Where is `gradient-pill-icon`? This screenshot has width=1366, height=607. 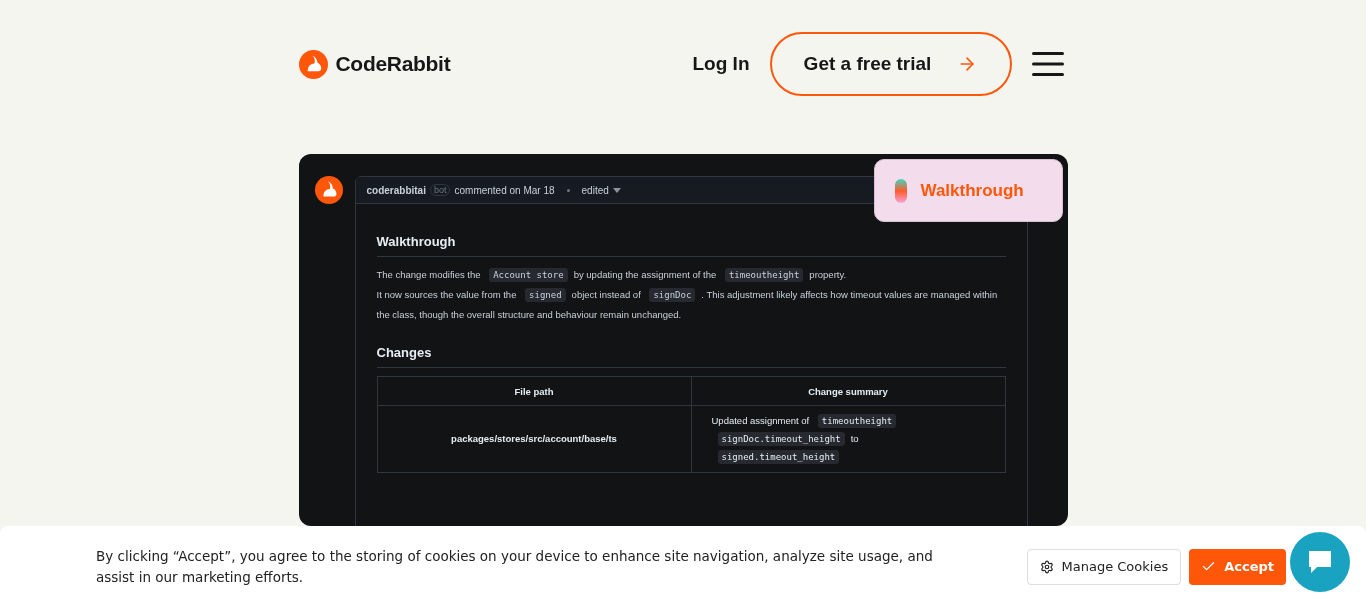 gradient-pill-icon is located at coordinates (900, 190).